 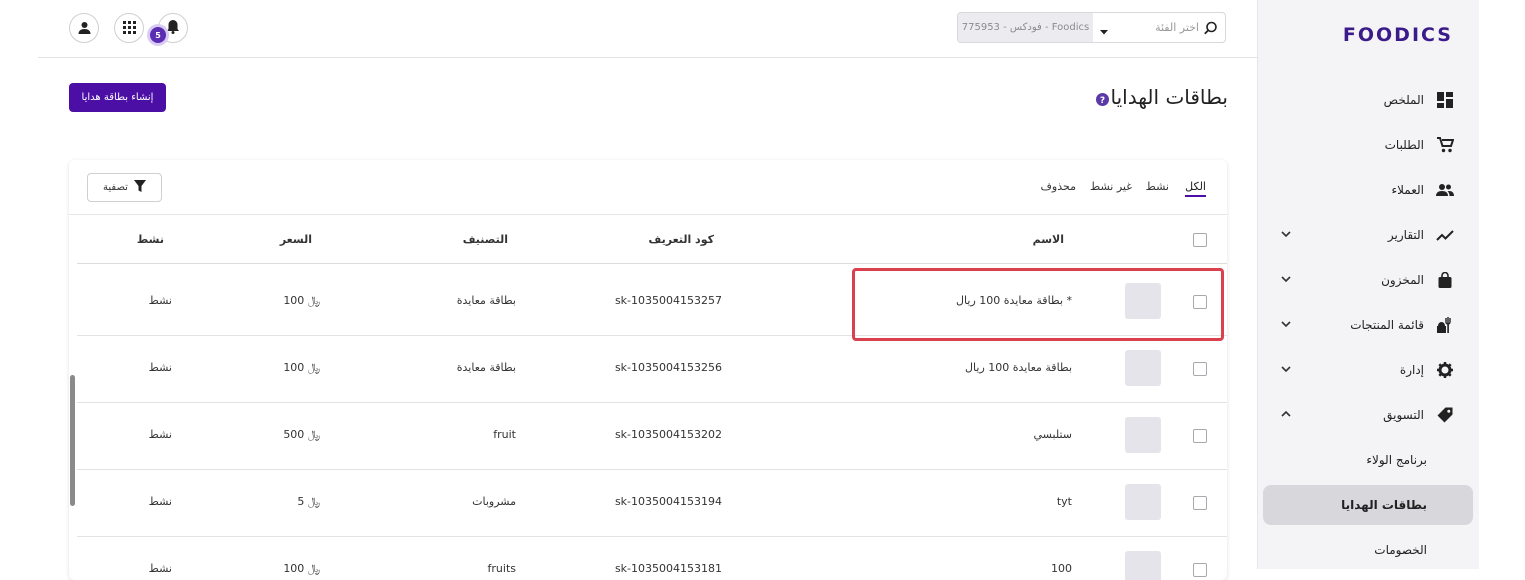 I want to click on gift-card-sku: sk-1035004153256, so click(x=668, y=367).